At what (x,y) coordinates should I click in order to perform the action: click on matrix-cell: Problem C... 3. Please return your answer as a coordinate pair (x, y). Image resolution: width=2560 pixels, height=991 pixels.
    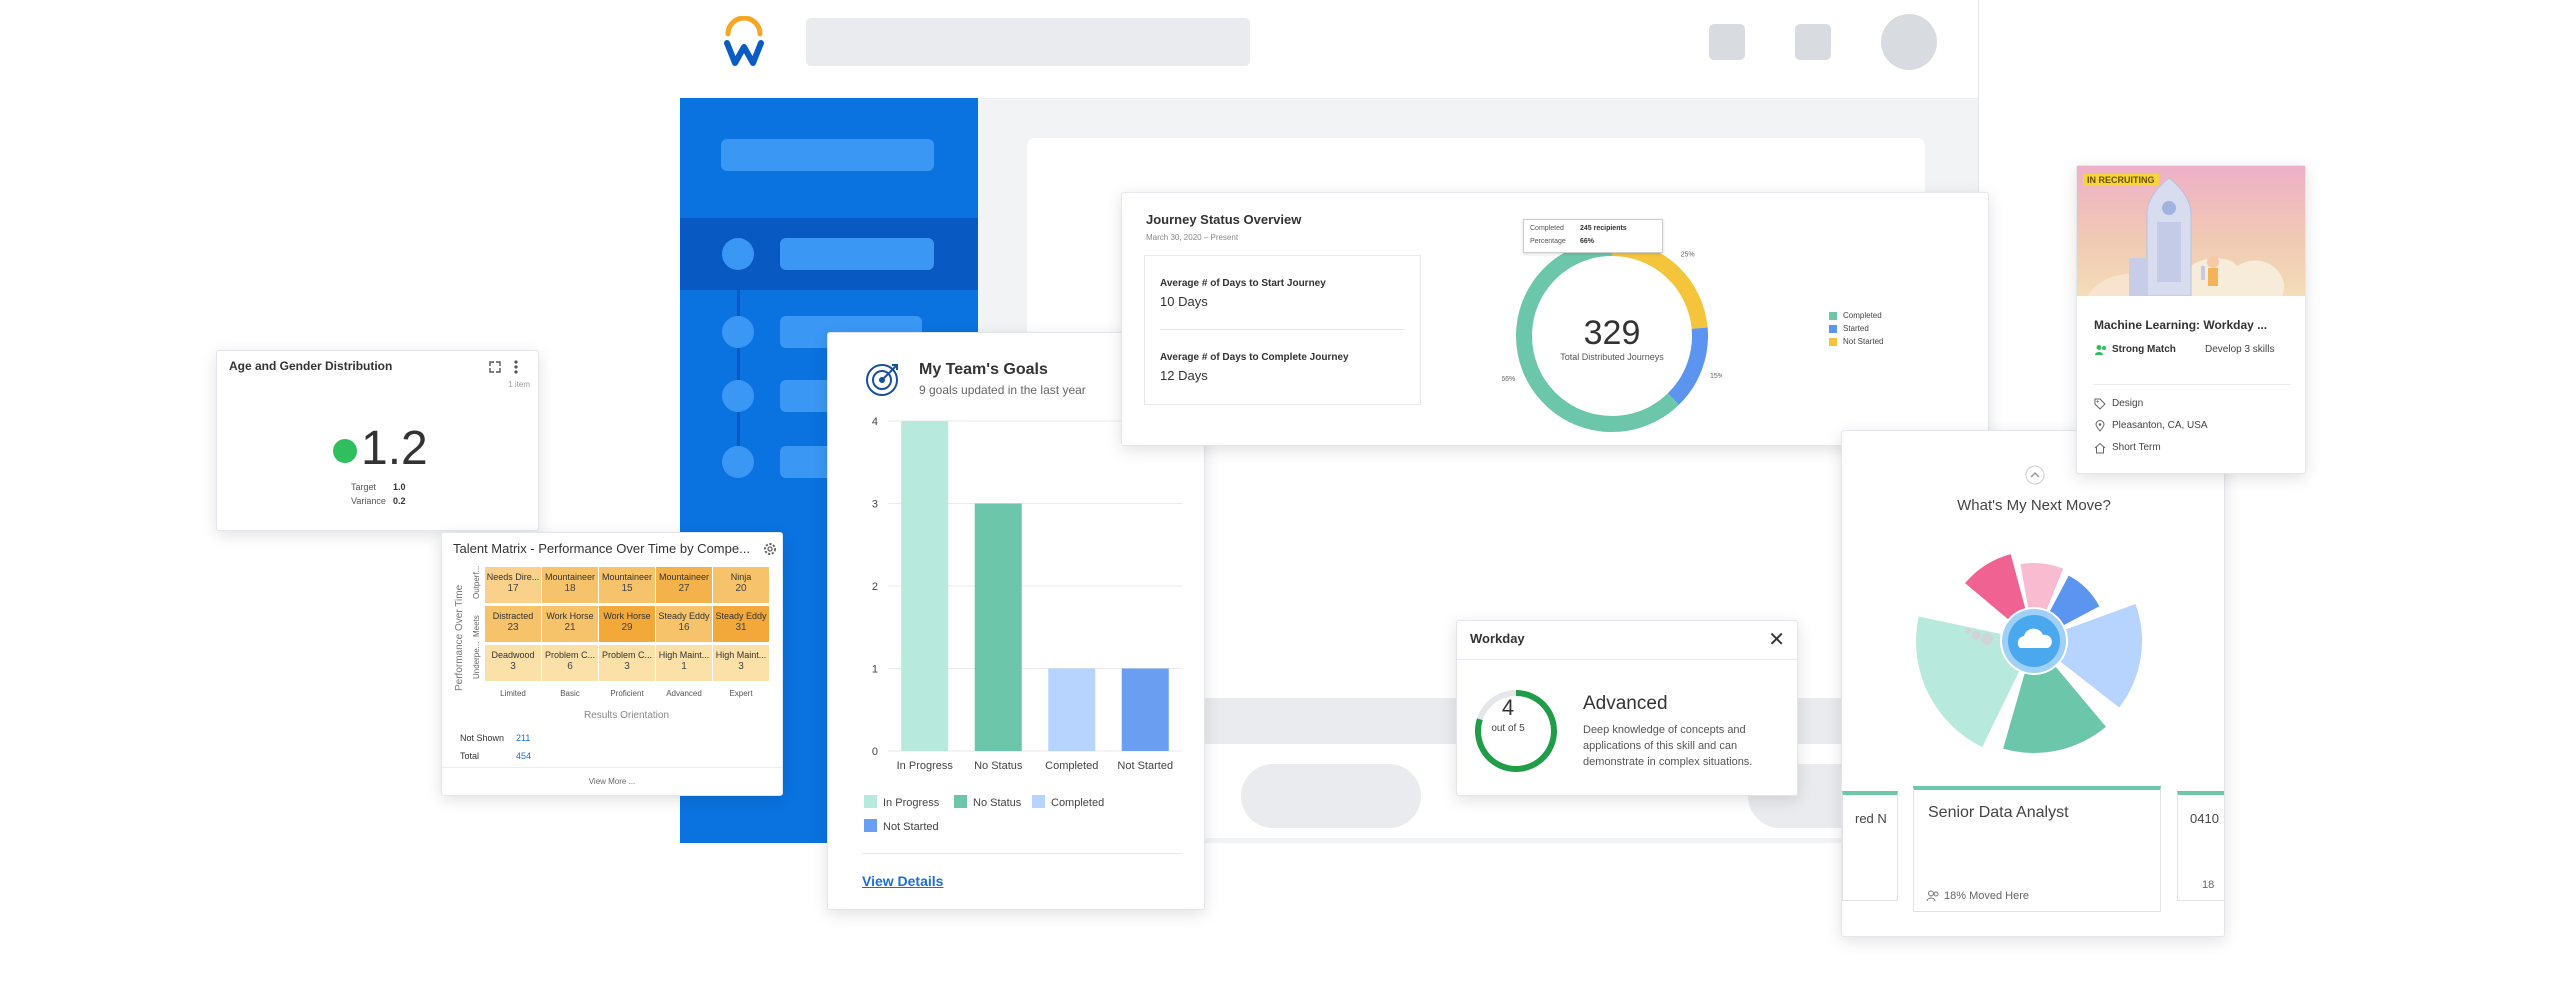
    Looking at the image, I should click on (627, 663).